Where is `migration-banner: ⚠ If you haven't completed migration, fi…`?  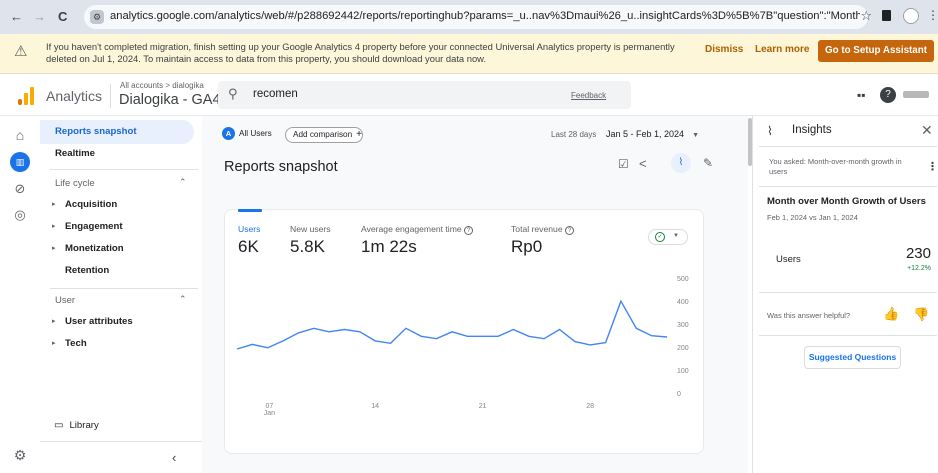
migration-banner: ⚠ If you haven't completed migration, fi… is located at coordinates (469, 54).